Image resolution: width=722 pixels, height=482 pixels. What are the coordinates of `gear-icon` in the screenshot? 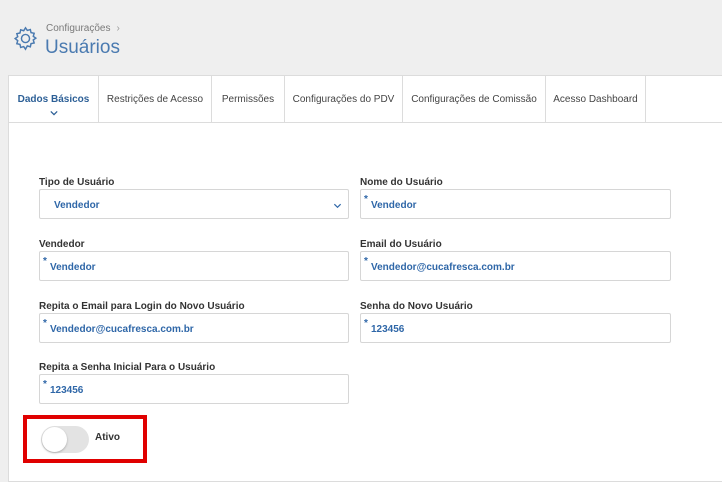 It's located at (25, 38).